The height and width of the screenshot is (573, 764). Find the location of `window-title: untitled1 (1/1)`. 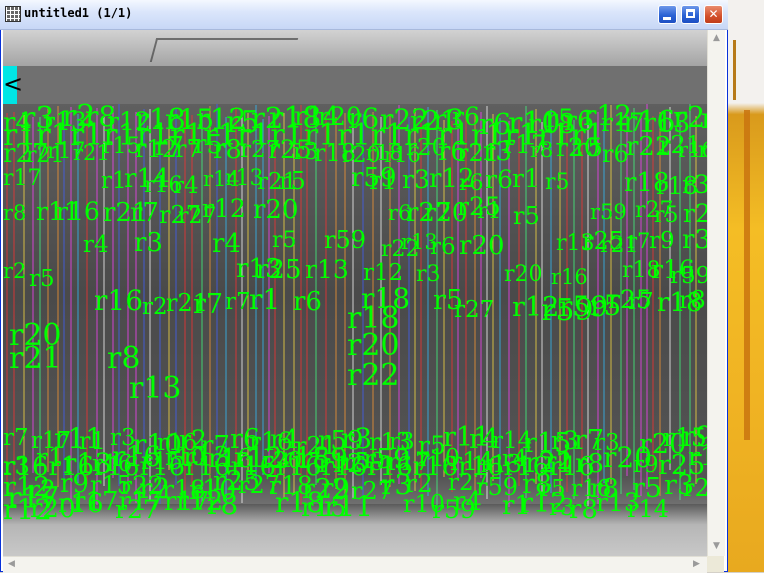

window-title: untitled1 (1/1) is located at coordinates (78, 13).